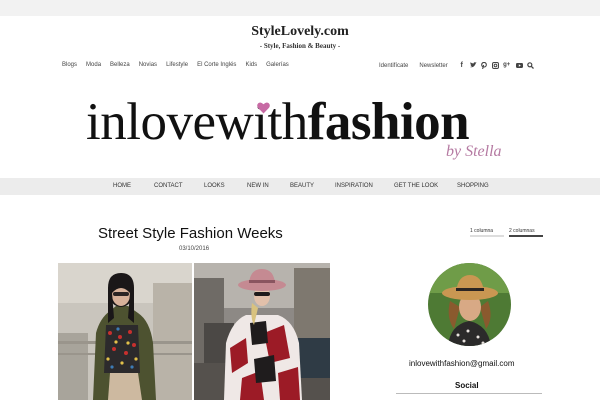 The width and height of the screenshot is (600, 400). Describe the element at coordinates (277, 65) in the screenshot. I see `top-nav-galerias: Galerías` at that location.